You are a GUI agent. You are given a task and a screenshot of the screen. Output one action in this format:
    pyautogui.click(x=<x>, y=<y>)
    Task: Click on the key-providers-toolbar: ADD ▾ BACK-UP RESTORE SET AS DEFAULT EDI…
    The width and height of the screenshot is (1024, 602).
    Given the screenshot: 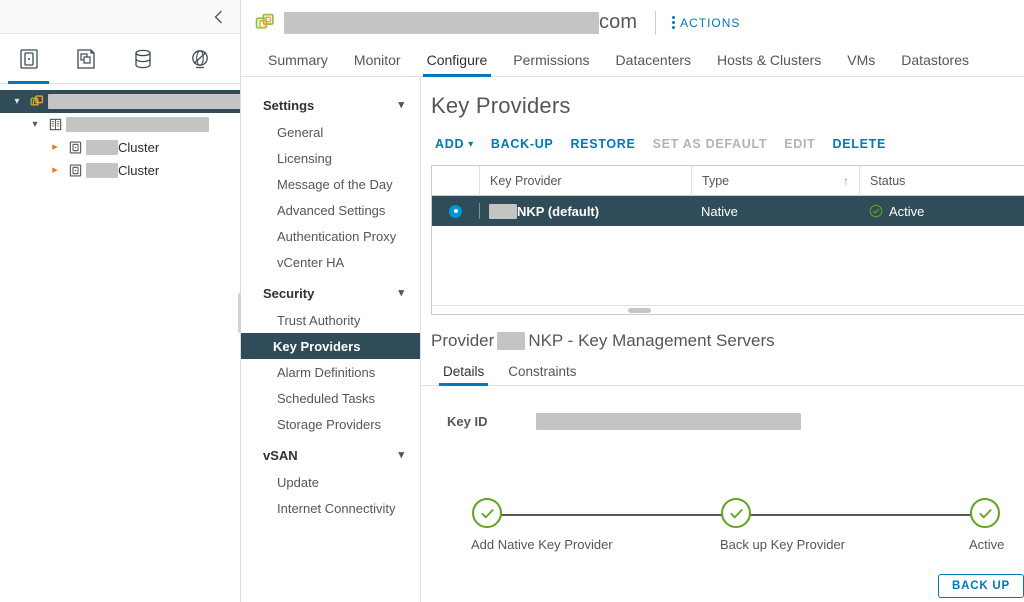 What is the action you would take?
    pyautogui.click(x=722, y=135)
    